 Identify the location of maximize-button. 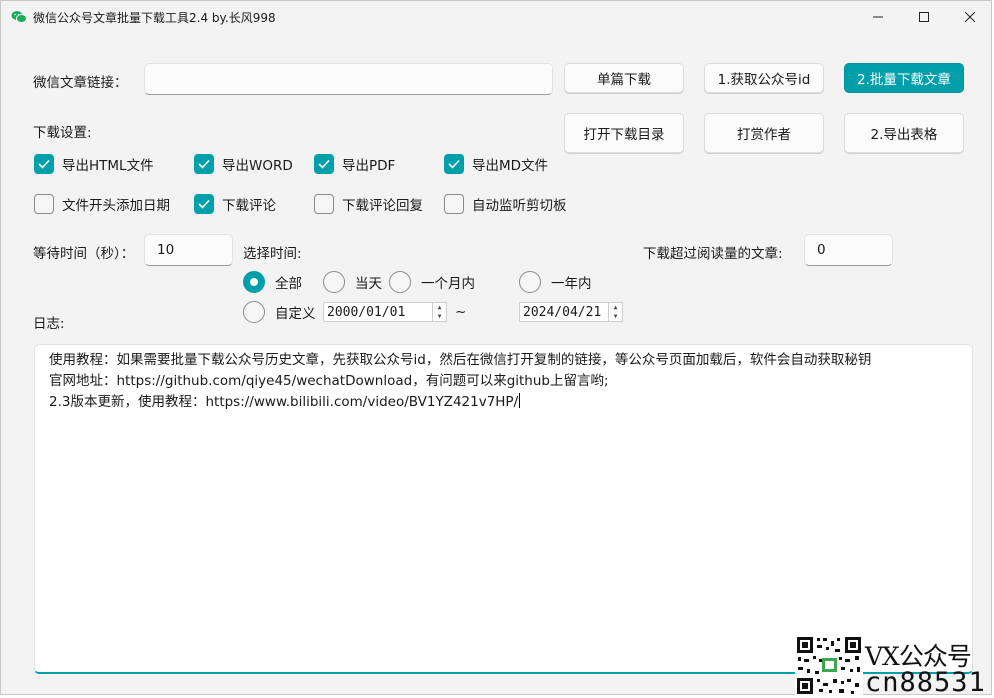
(924, 17).